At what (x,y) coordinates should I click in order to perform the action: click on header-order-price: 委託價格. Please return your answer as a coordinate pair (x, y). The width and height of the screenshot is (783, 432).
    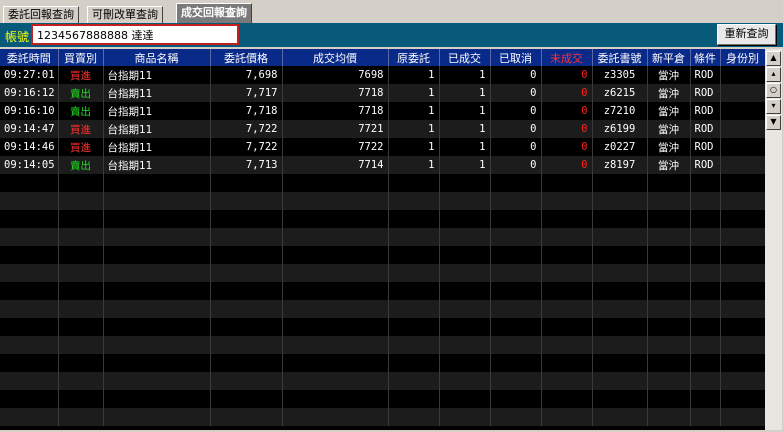
    Looking at the image, I should click on (246, 57).